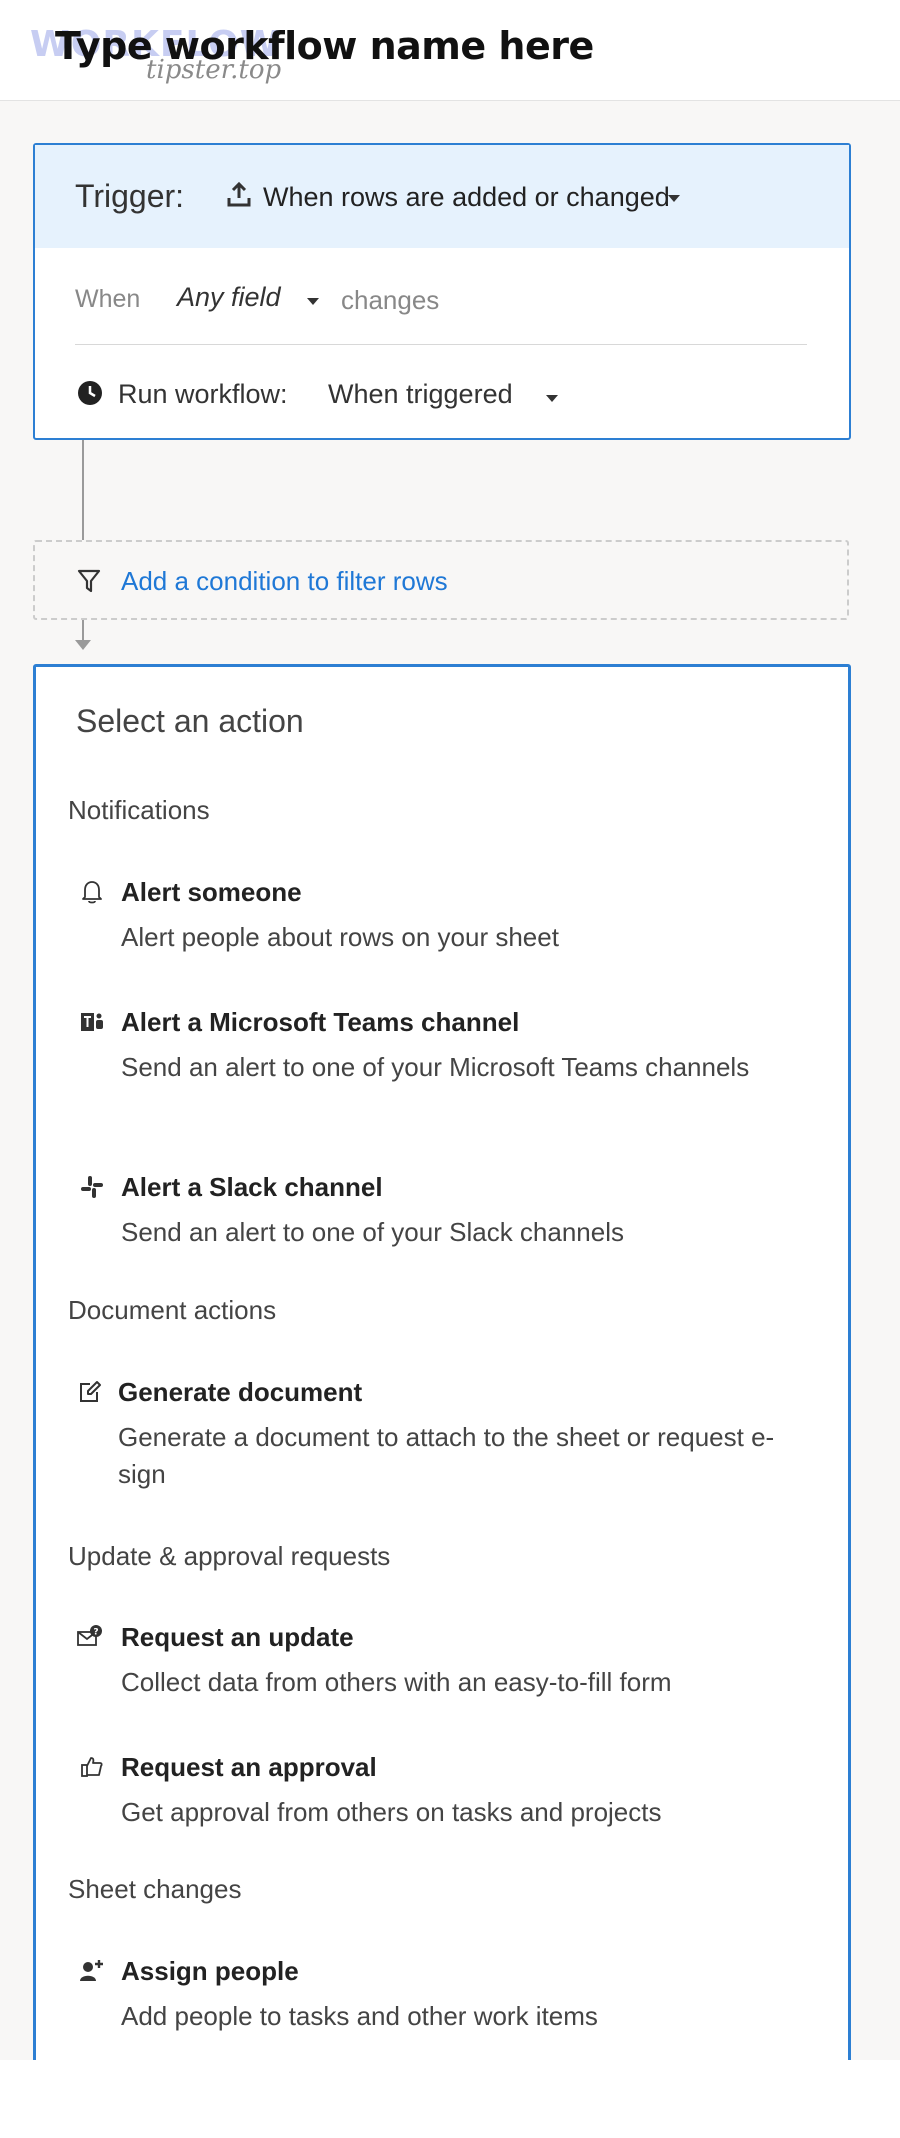  Describe the element at coordinates (130, 196) in the screenshot. I see `trigger-label: Trigger:` at that location.